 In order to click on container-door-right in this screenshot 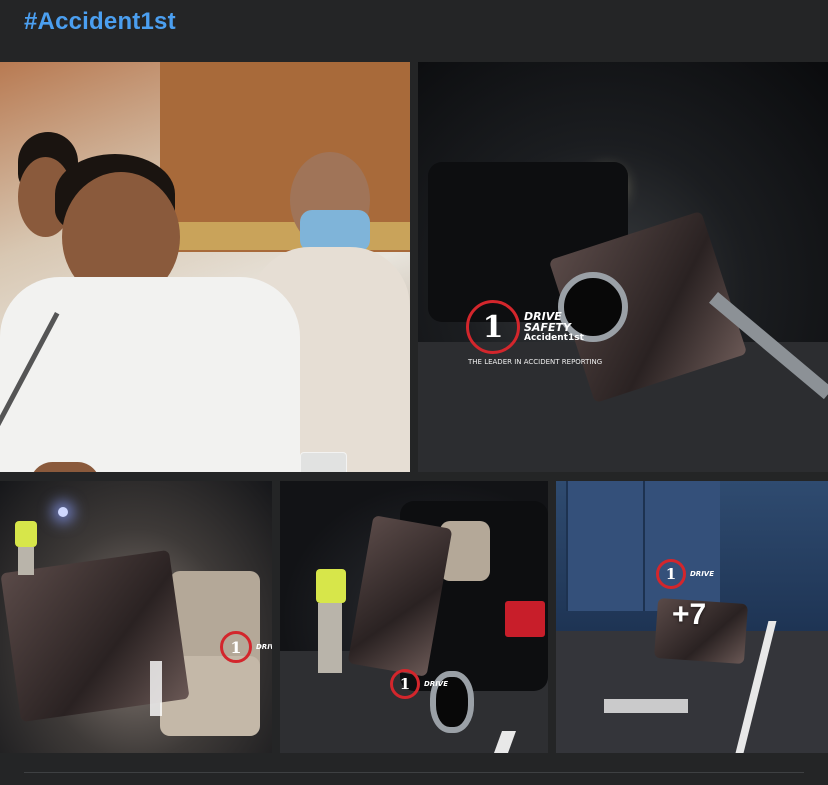, I will do `click(681, 546)`.